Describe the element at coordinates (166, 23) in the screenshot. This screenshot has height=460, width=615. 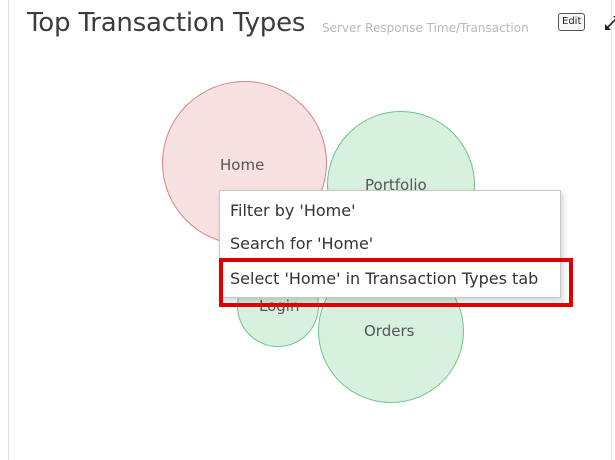
I see `panel-title: Top Transaction Types` at that location.